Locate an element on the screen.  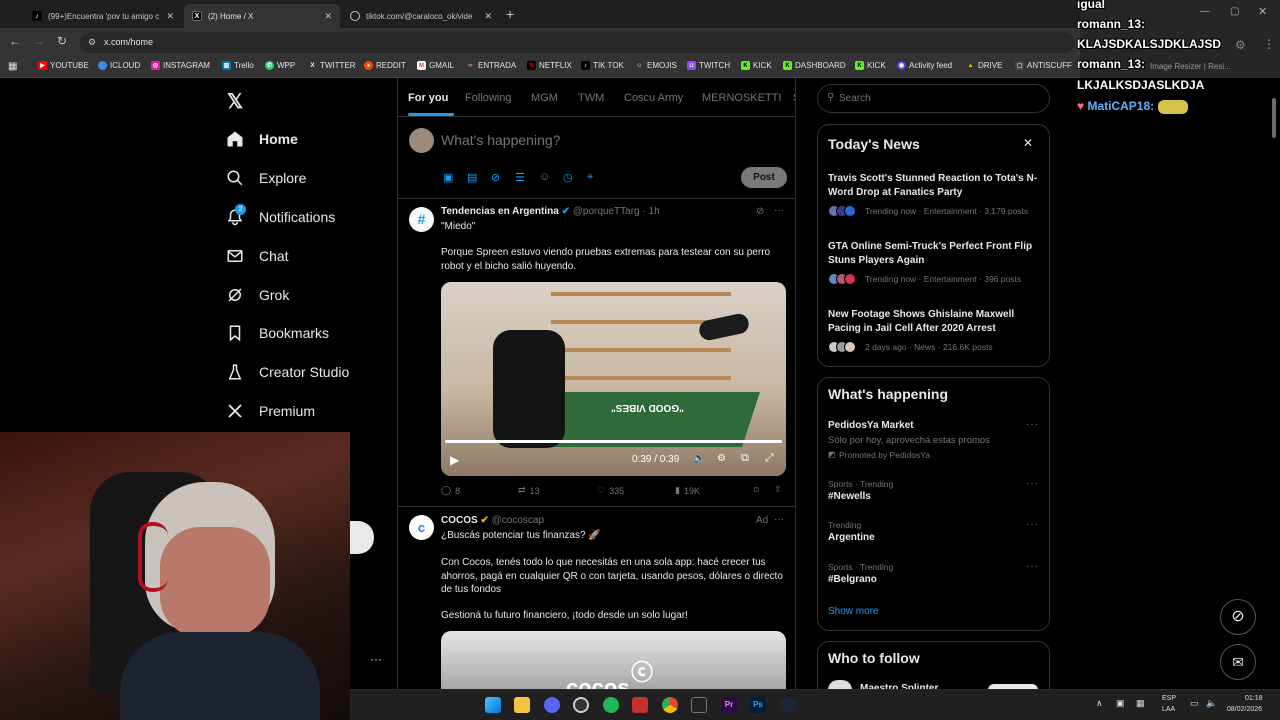
like-button: ♡ 335 is located at coordinates (610, 490).